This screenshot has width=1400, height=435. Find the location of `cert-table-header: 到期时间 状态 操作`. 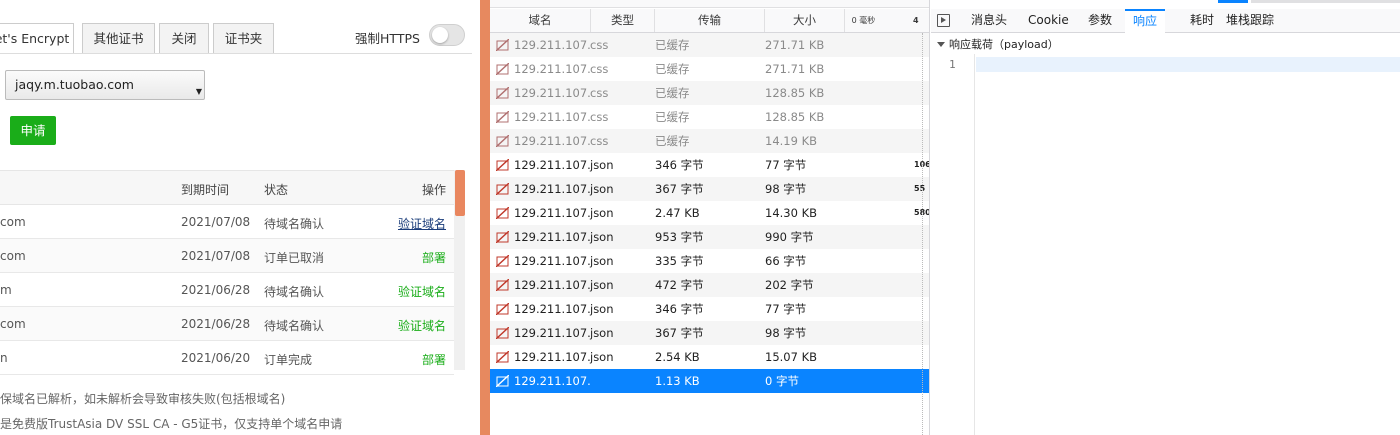

cert-table-header: 到期时间 状态 操作 is located at coordinates (227, 187).